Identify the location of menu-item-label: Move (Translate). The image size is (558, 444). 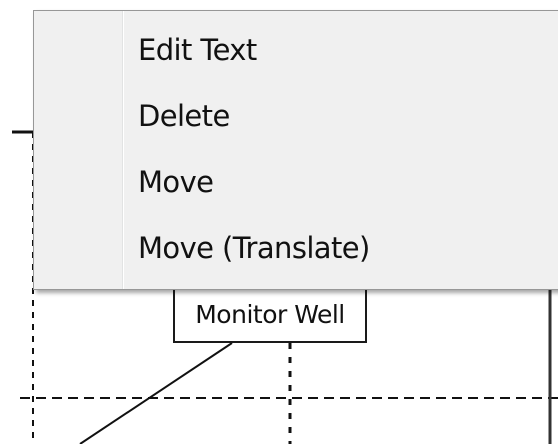
(254, 248).